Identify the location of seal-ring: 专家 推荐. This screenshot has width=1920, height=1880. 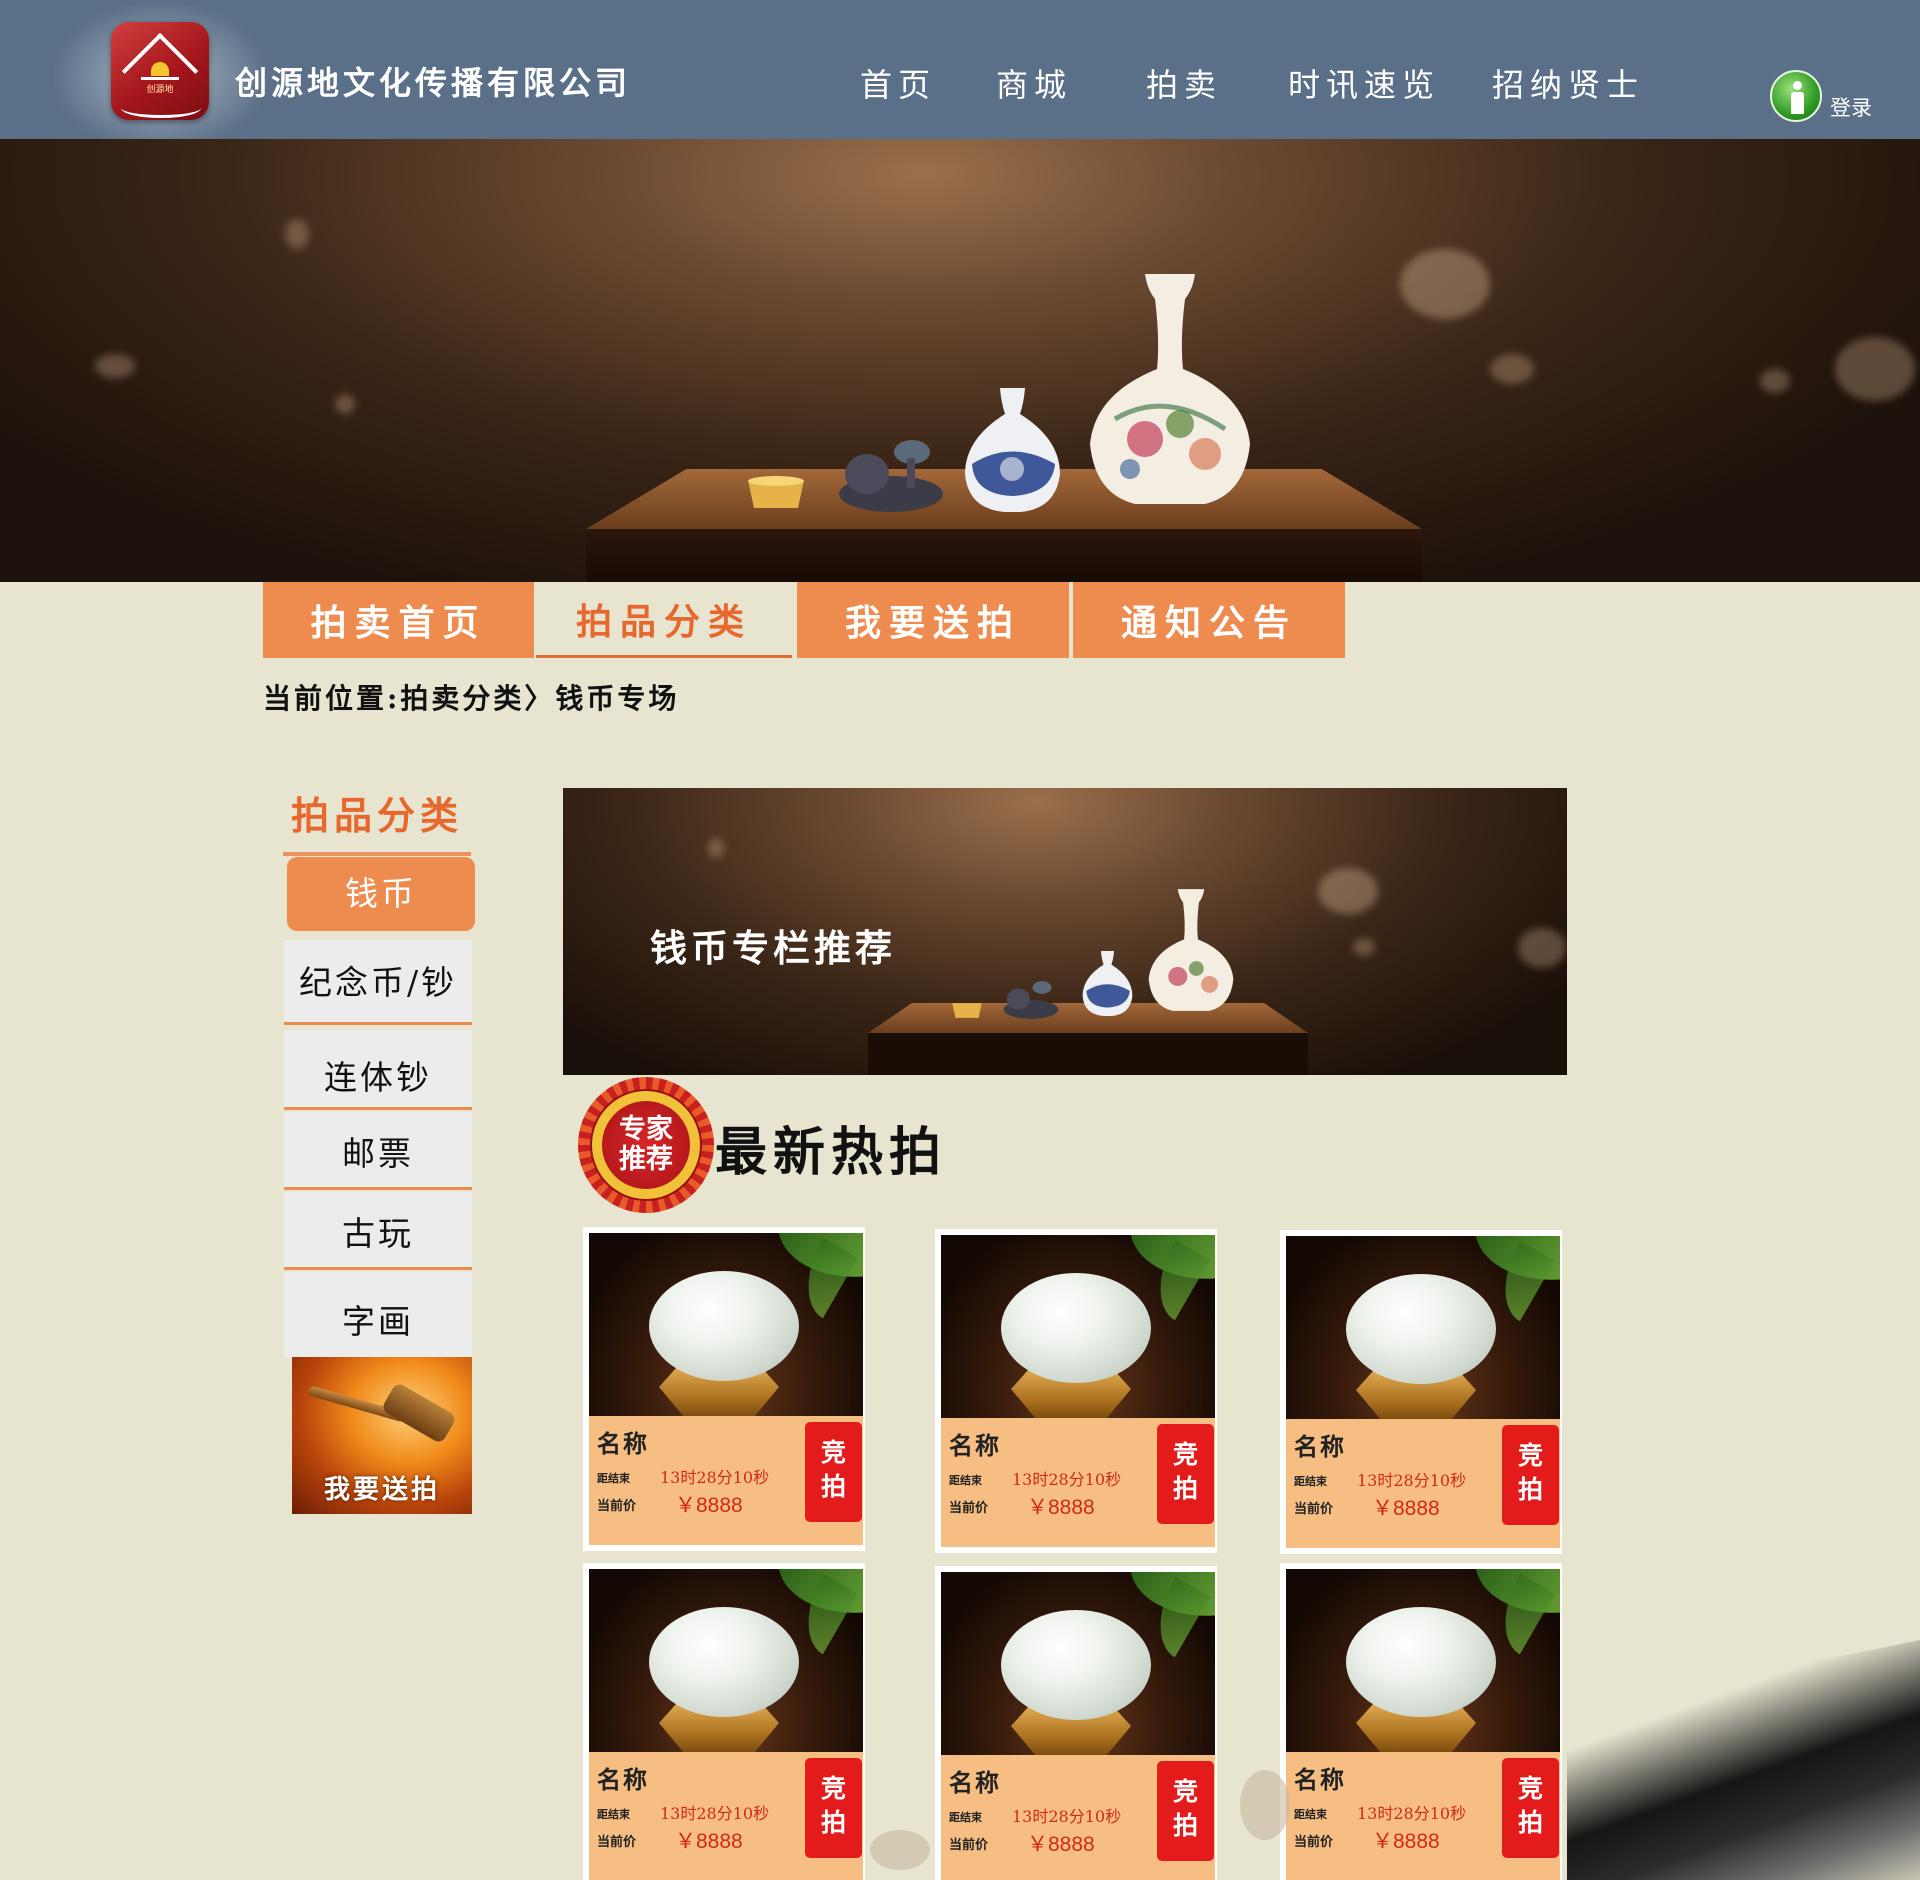
(646, 1145).